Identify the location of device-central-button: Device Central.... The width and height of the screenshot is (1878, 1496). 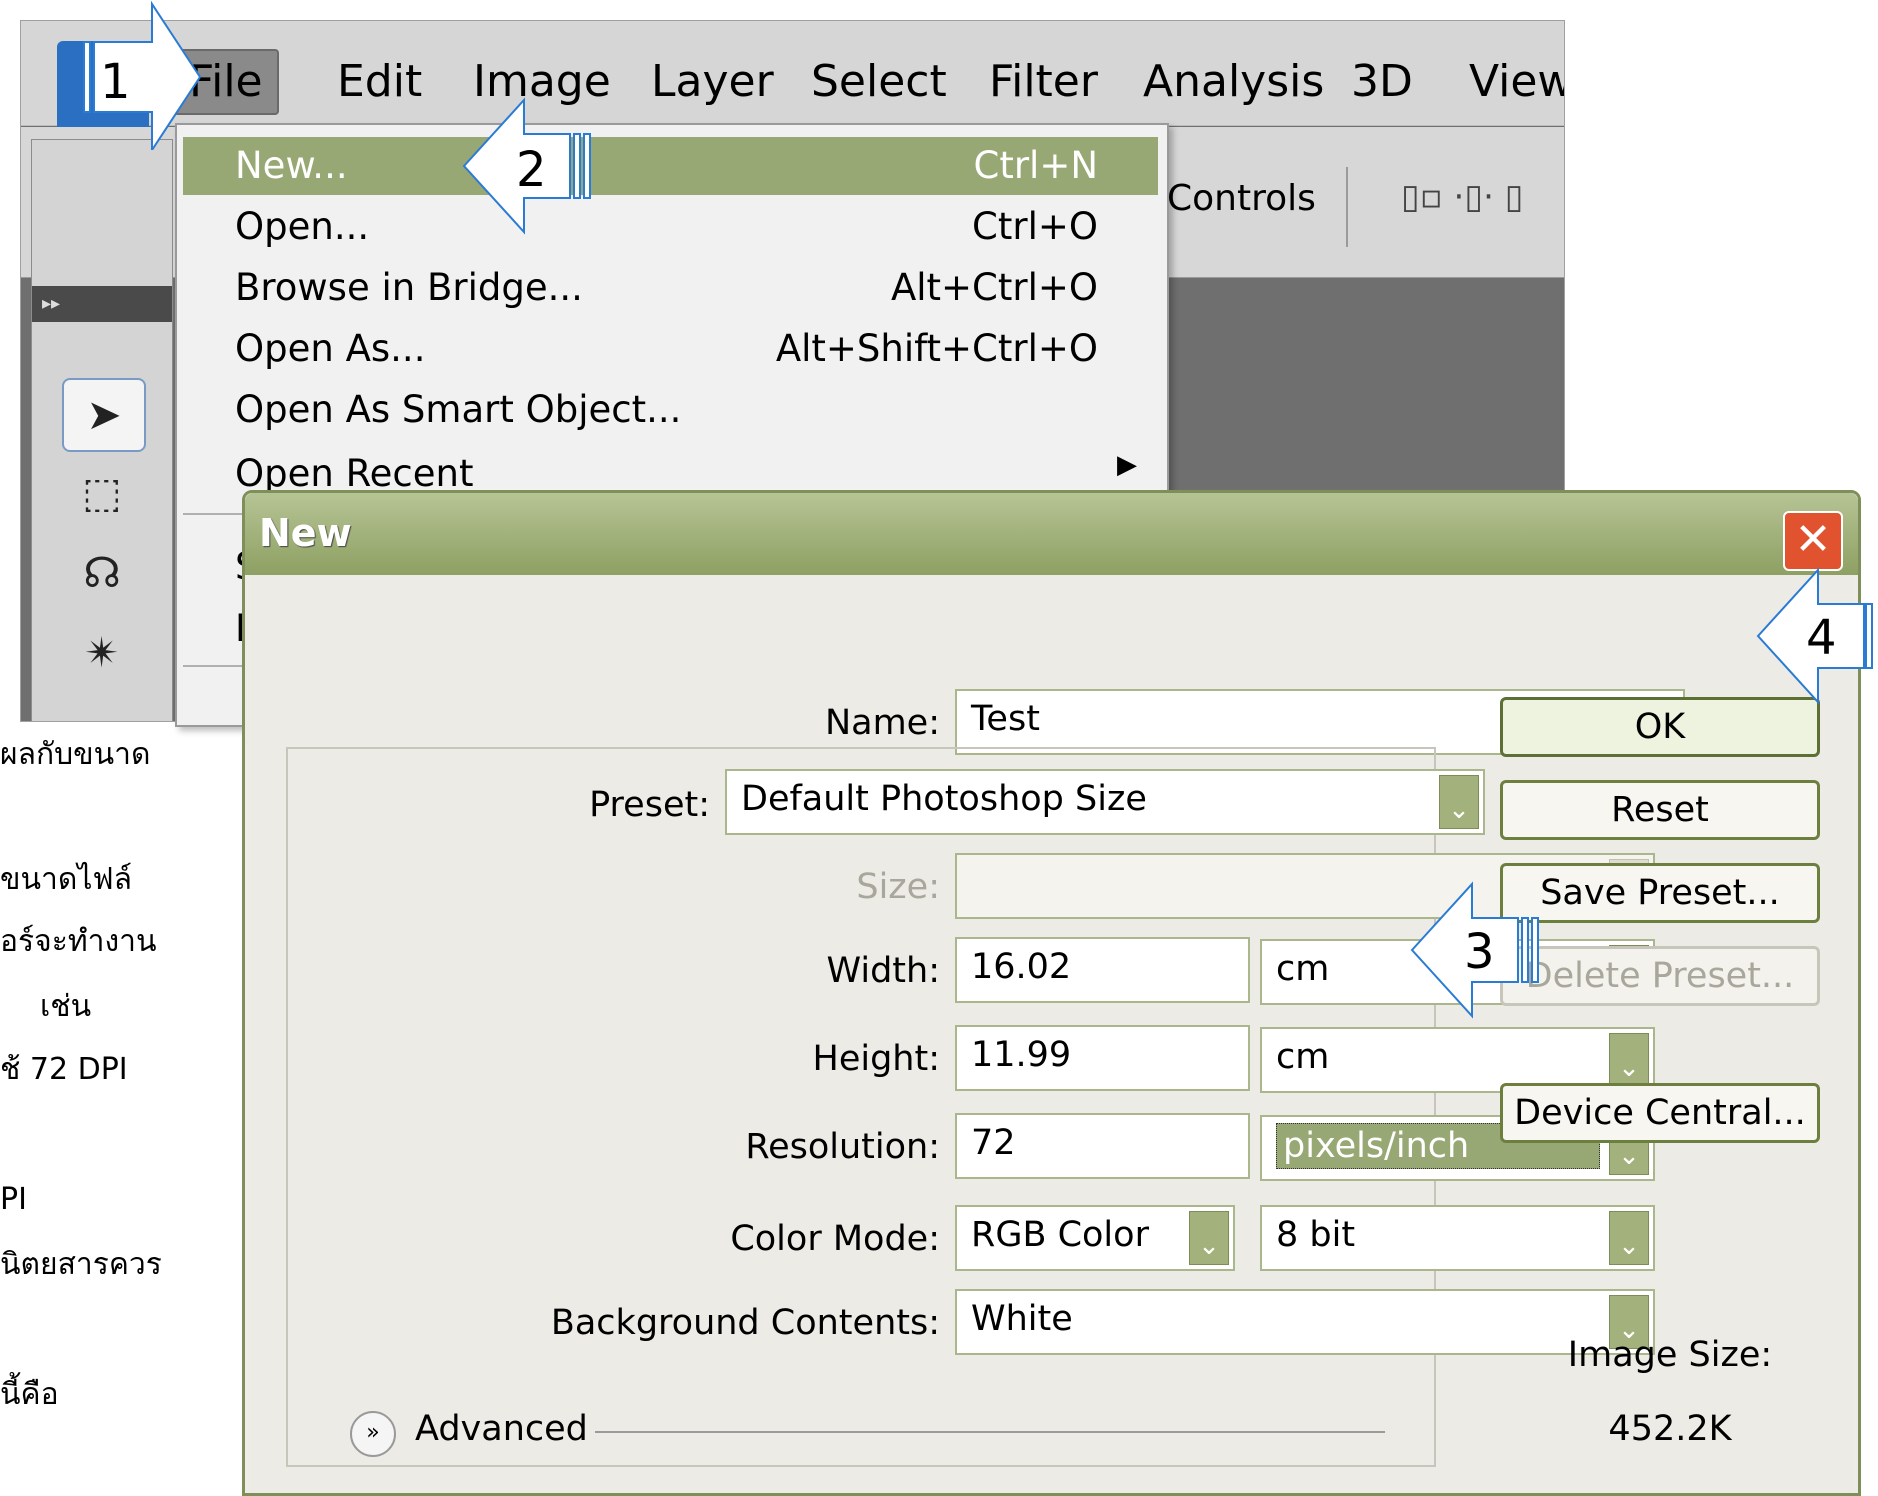
(1660, 1113).